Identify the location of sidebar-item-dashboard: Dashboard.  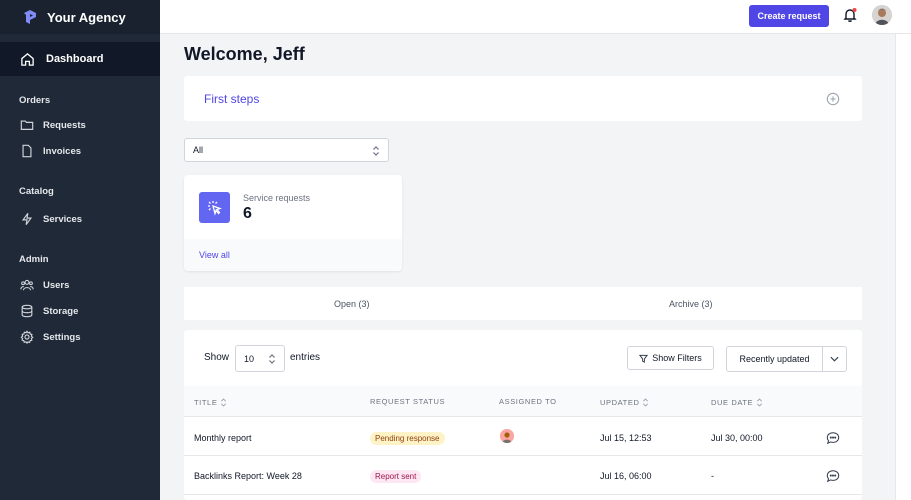
(80, 59).